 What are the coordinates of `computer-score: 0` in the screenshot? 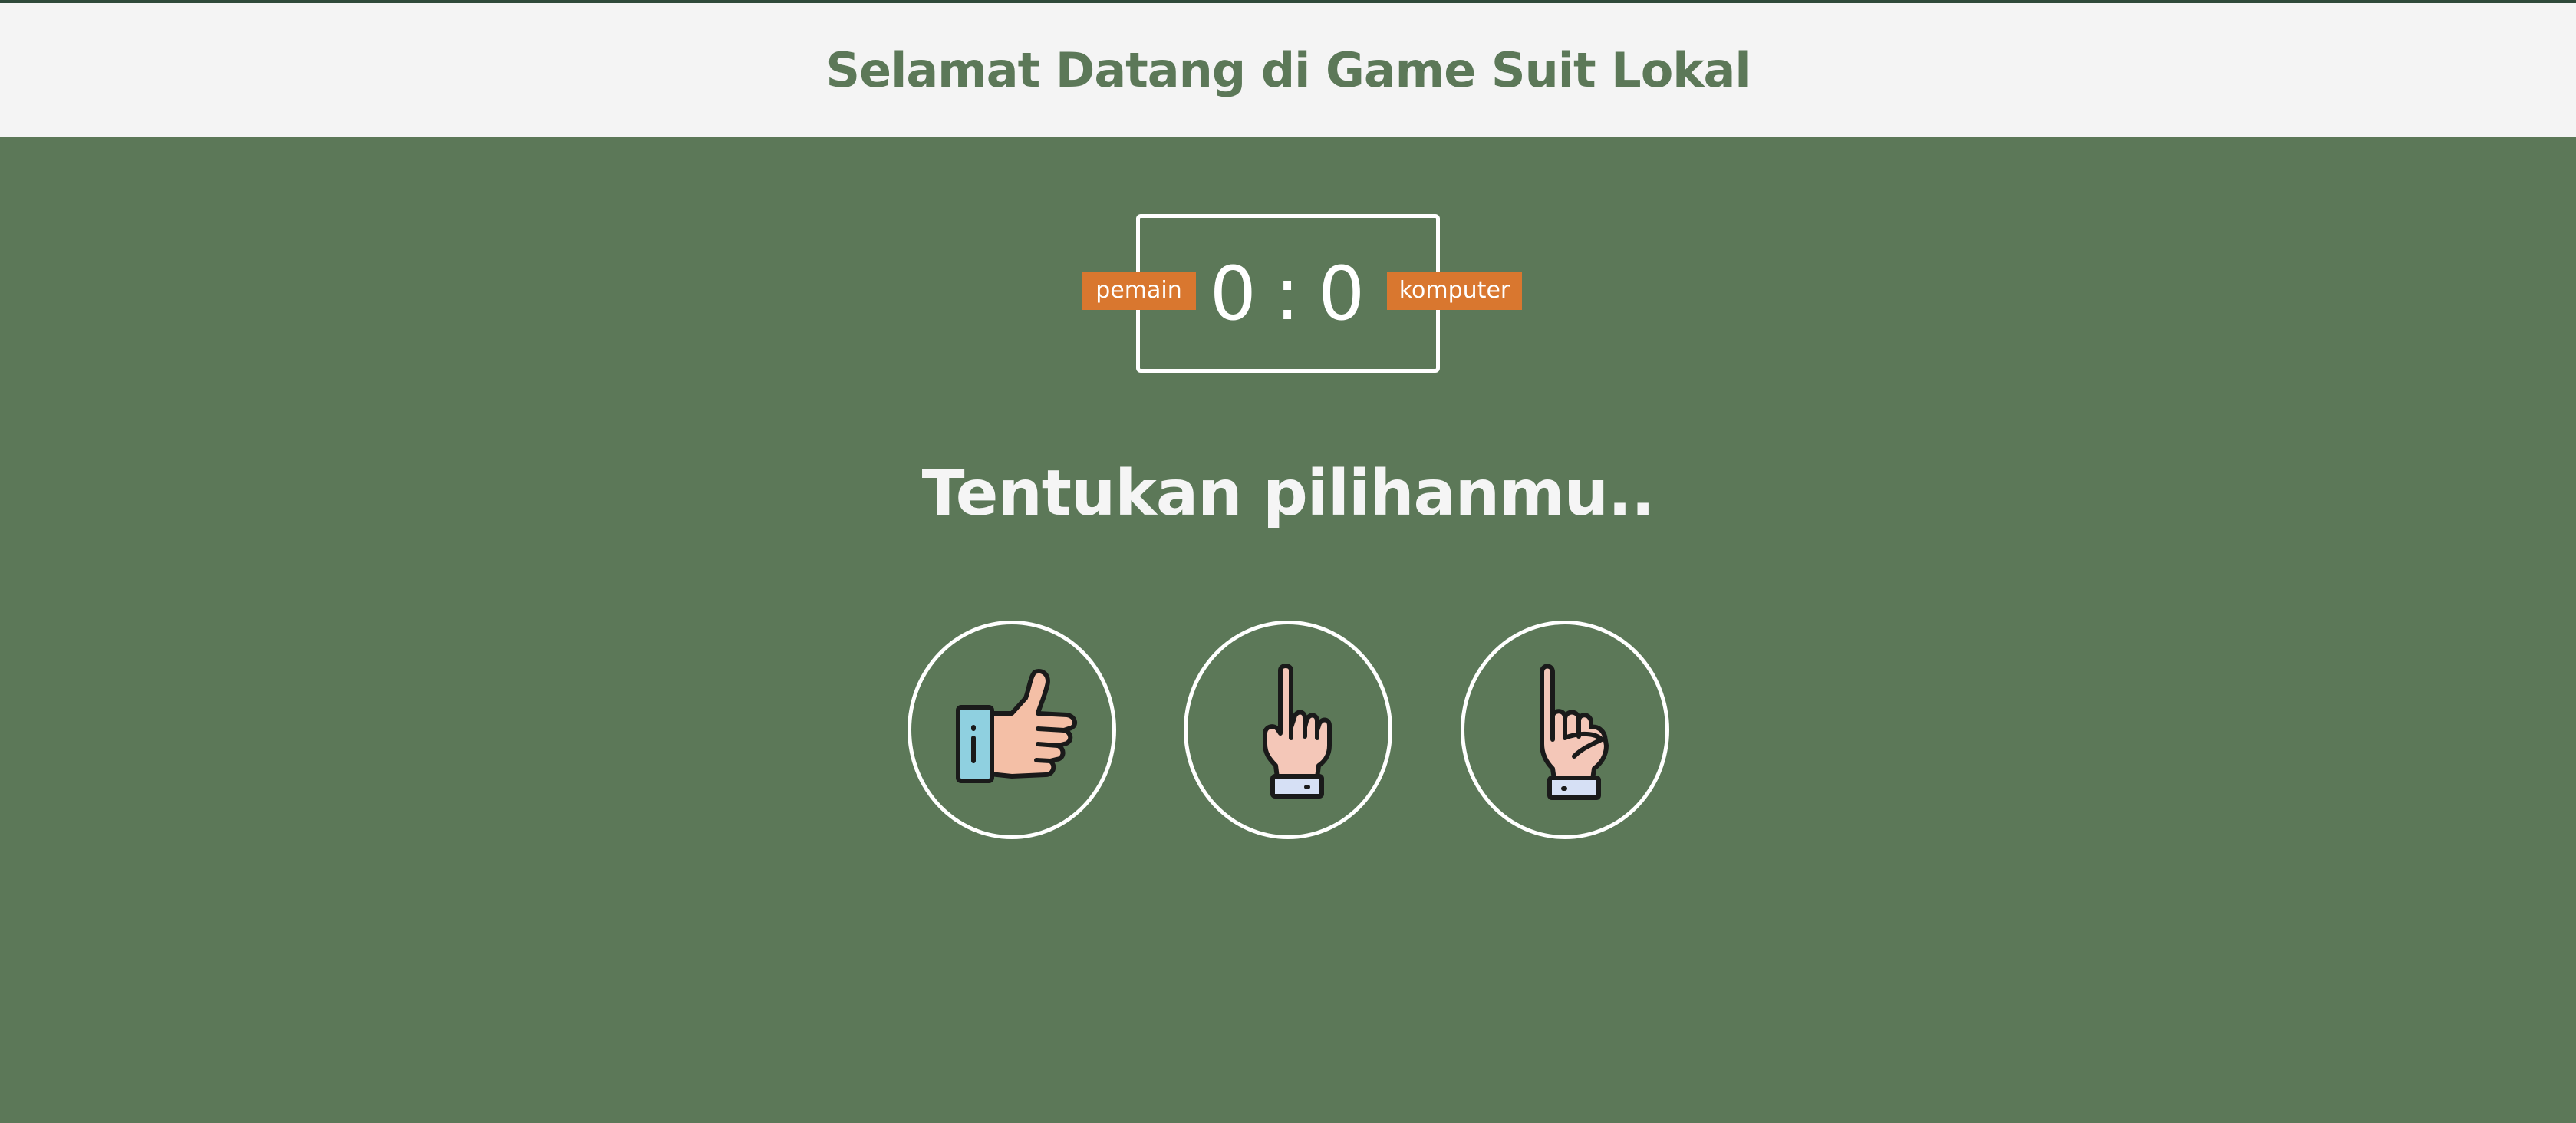 It's located at (1342, 293).